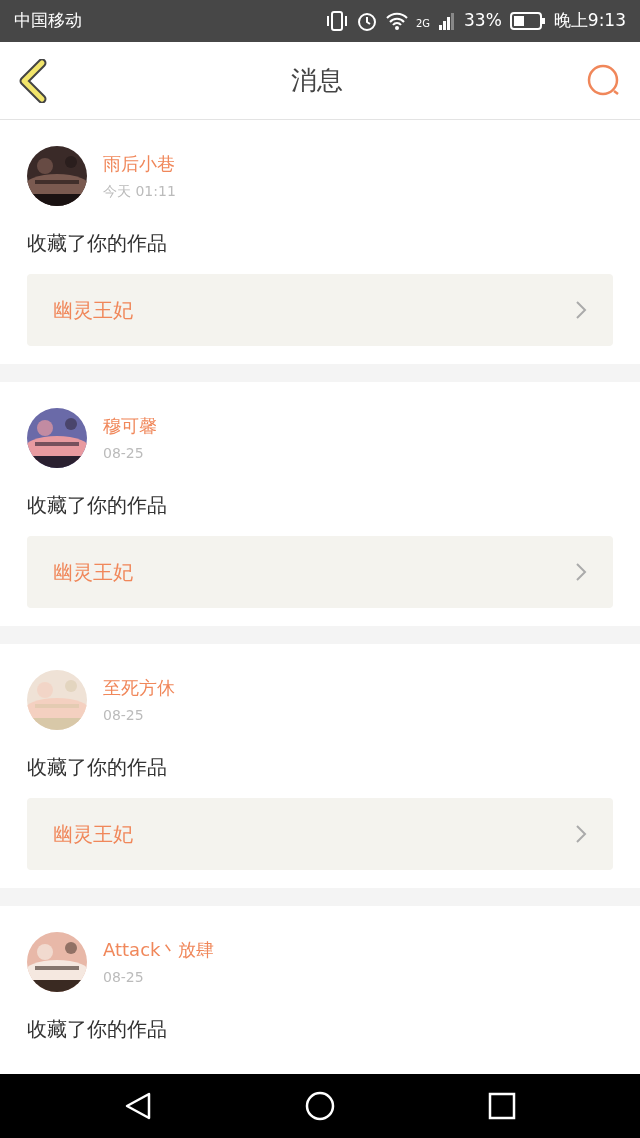  What do you see at coordinates (589, 21) in the screenshot?
I see `clock: 晚上9:13` at bounding box center [589, 21].